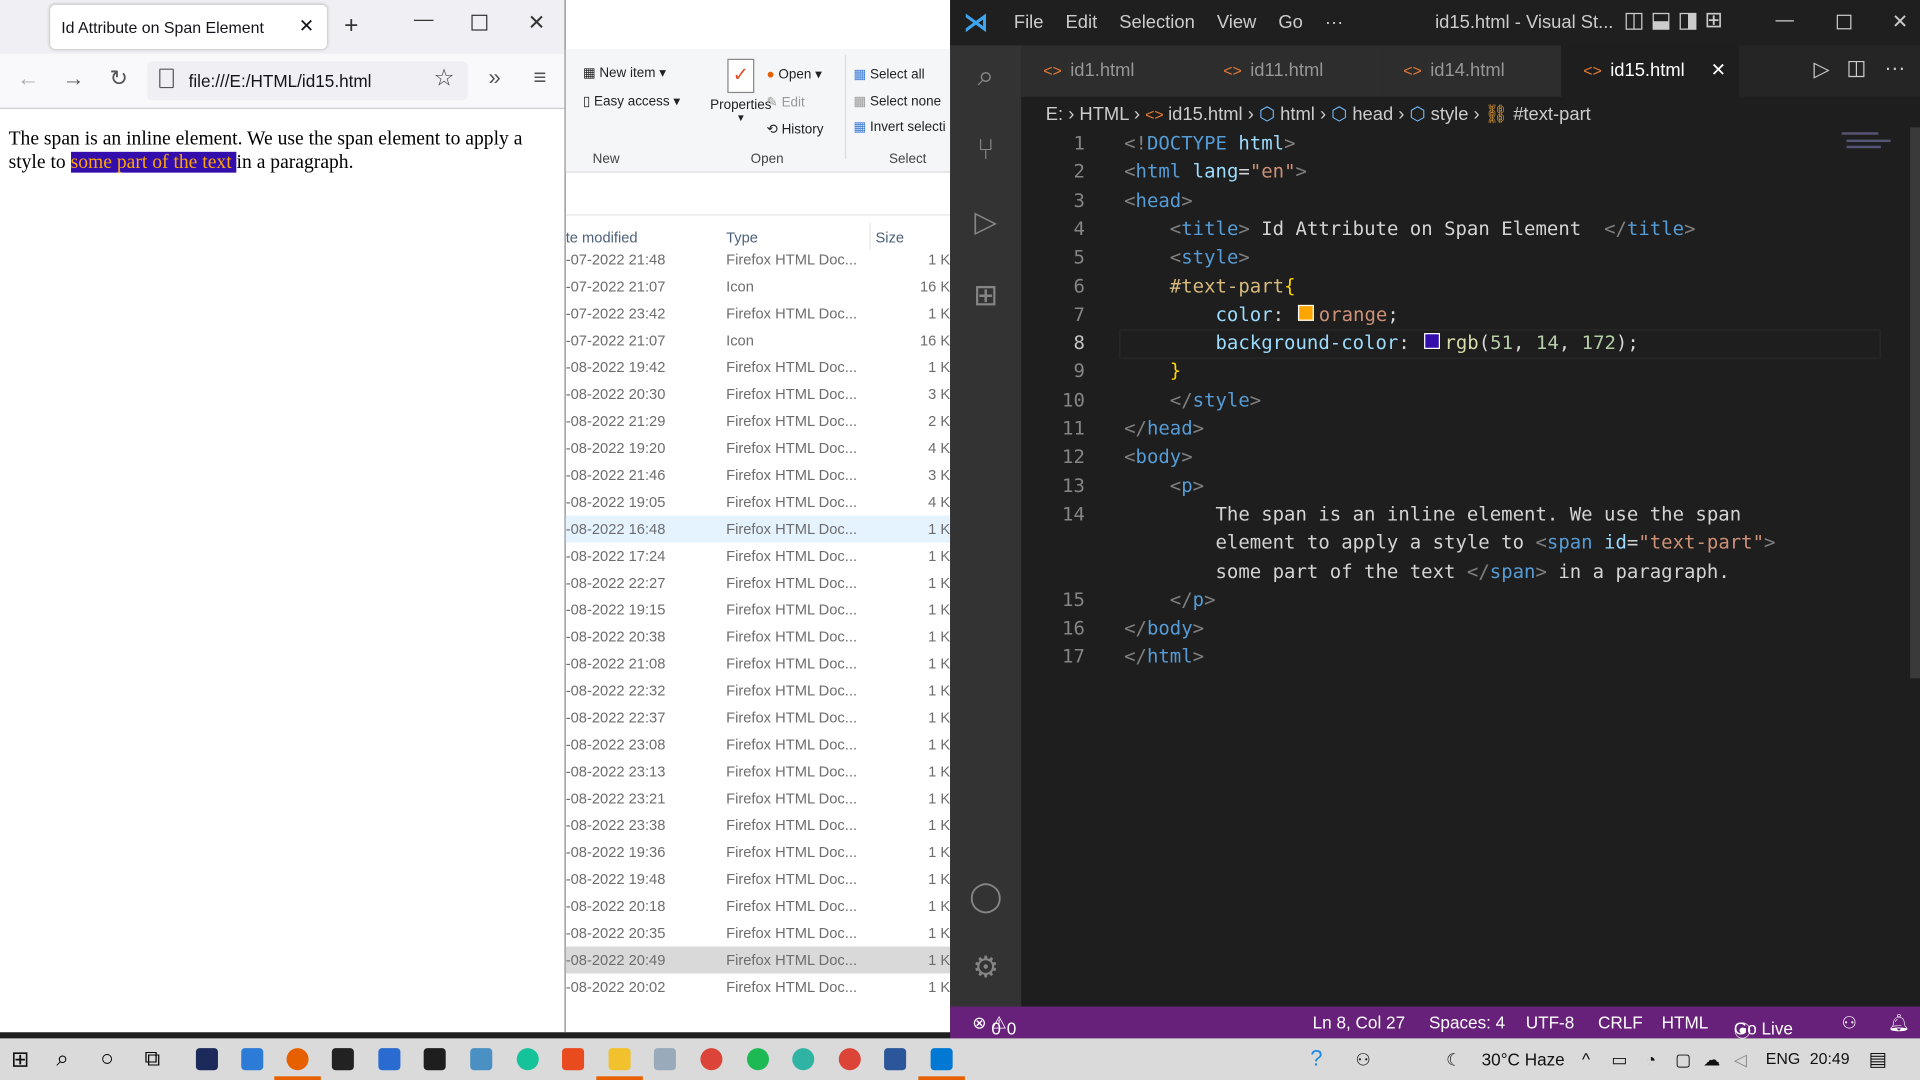  Describe the element at coordinates (1830, 1058) in the screenshot. I see `clock: 20:49` at that location.